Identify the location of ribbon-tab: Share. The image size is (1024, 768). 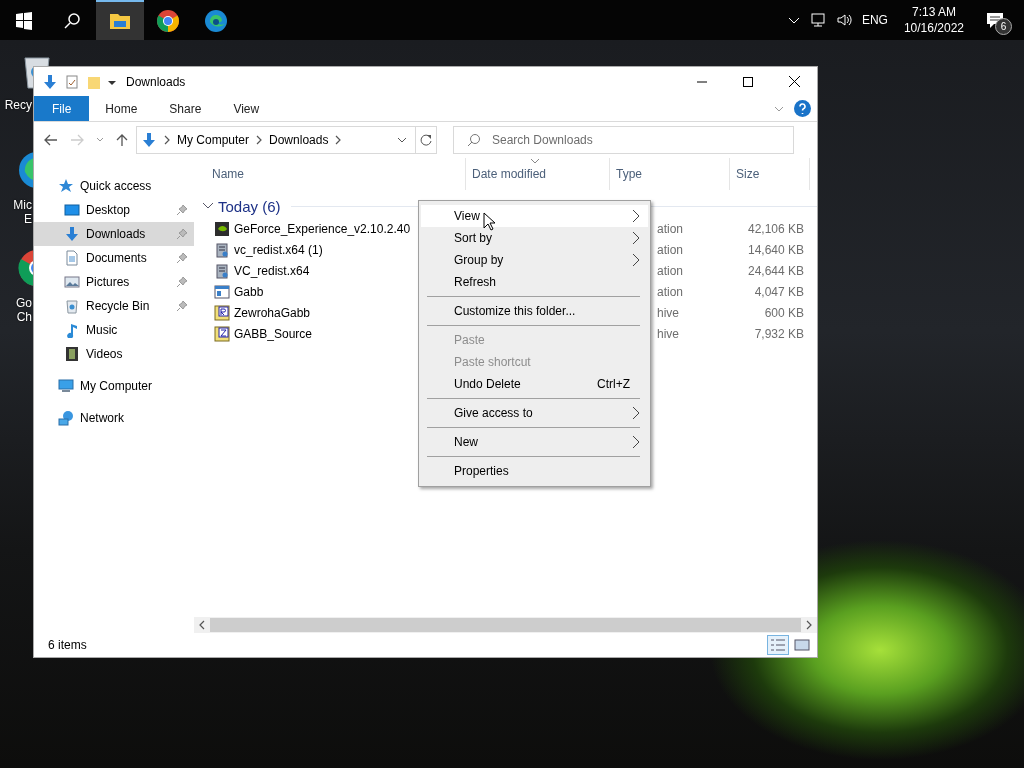
(185, 108).